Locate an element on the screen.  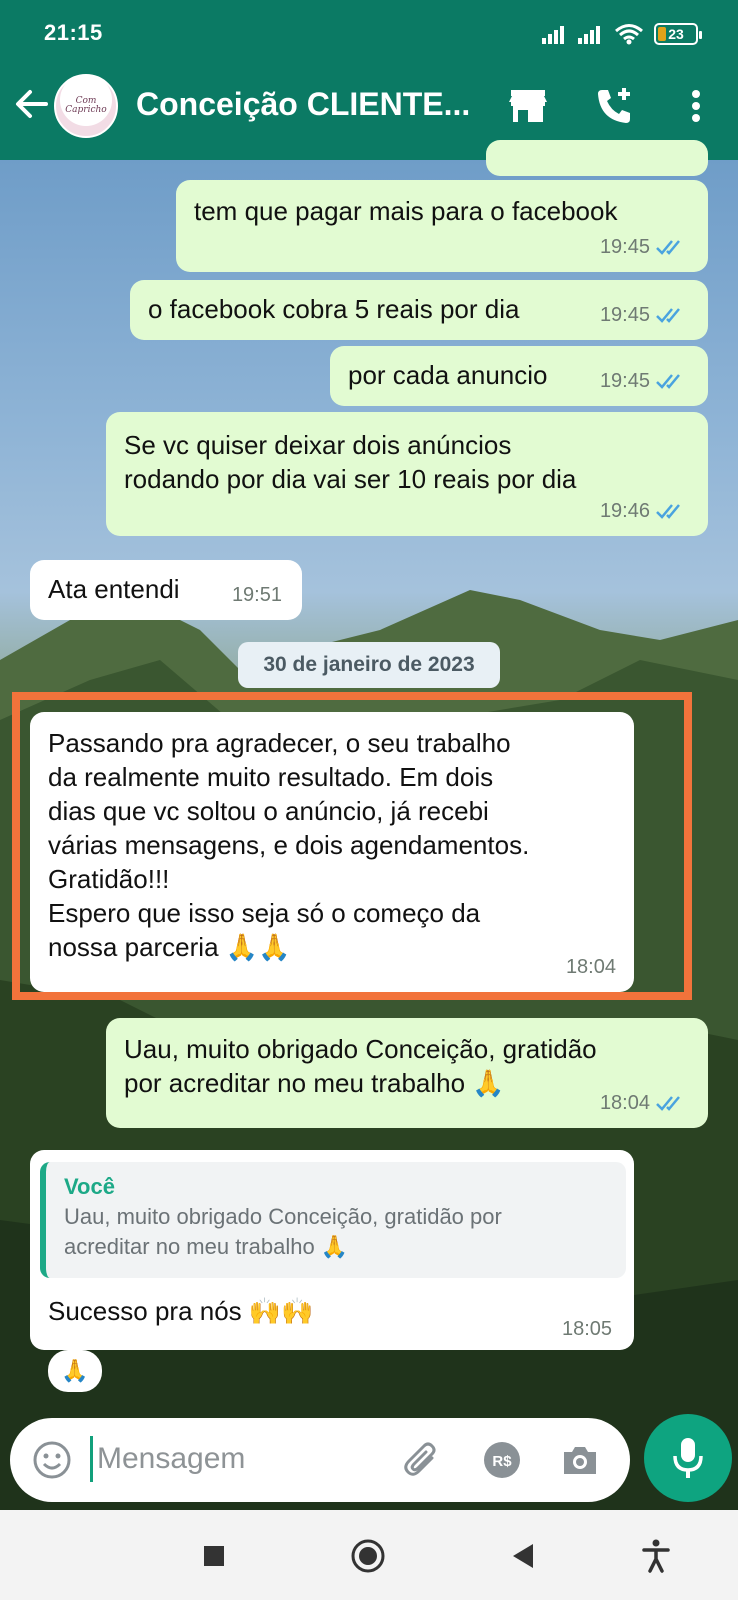
message-meta: 19:51 is located at coordinates (257, 595).